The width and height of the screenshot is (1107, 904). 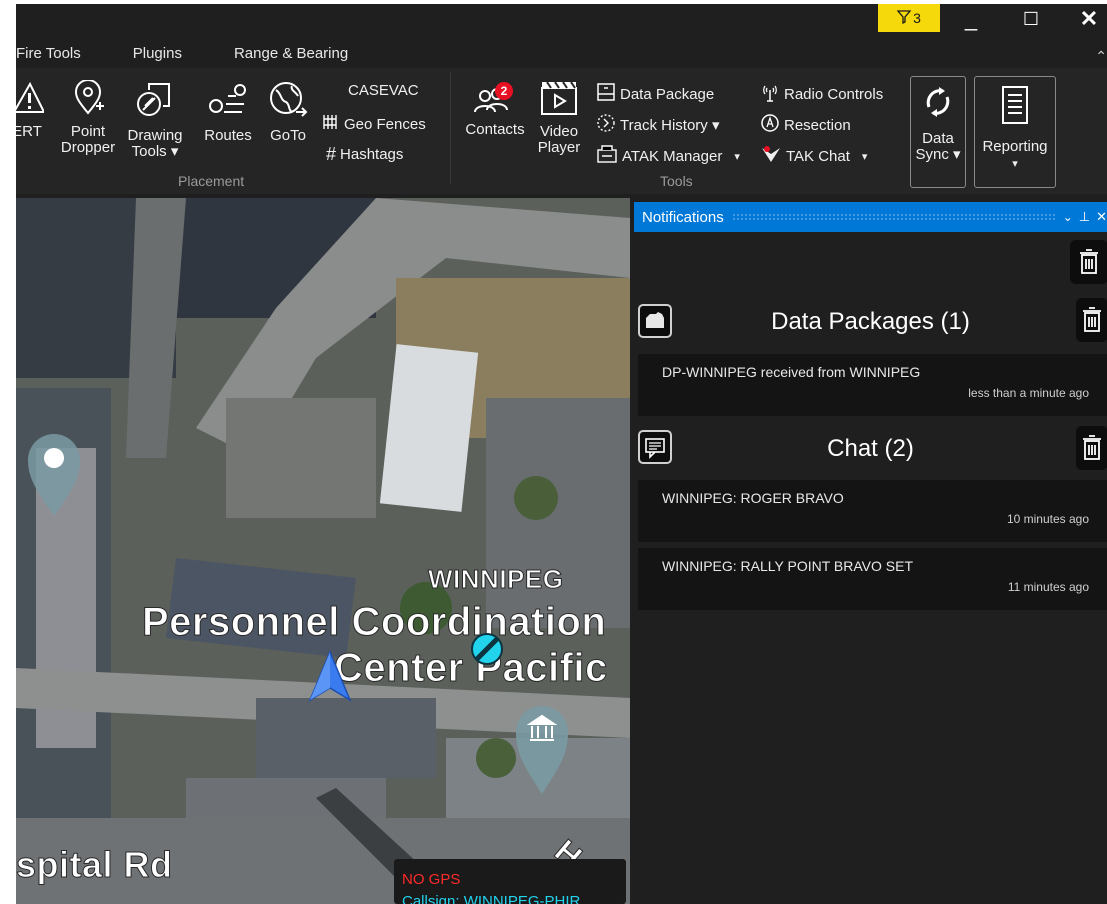 What do you see at coordinates (1015, 146) in the screenshot?
I see `reporting-label: Reporting` at bounding box center [1015, 146].